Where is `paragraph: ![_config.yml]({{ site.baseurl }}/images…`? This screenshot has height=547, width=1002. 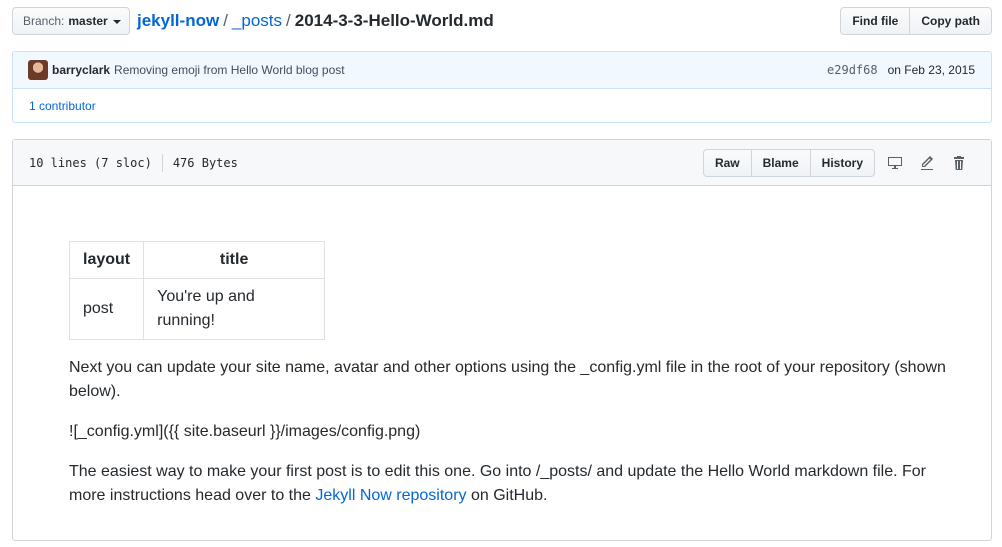 paragraph: ![_config.yml]({{ site.baseurl }}/images… is located at coordinates (245, 431).